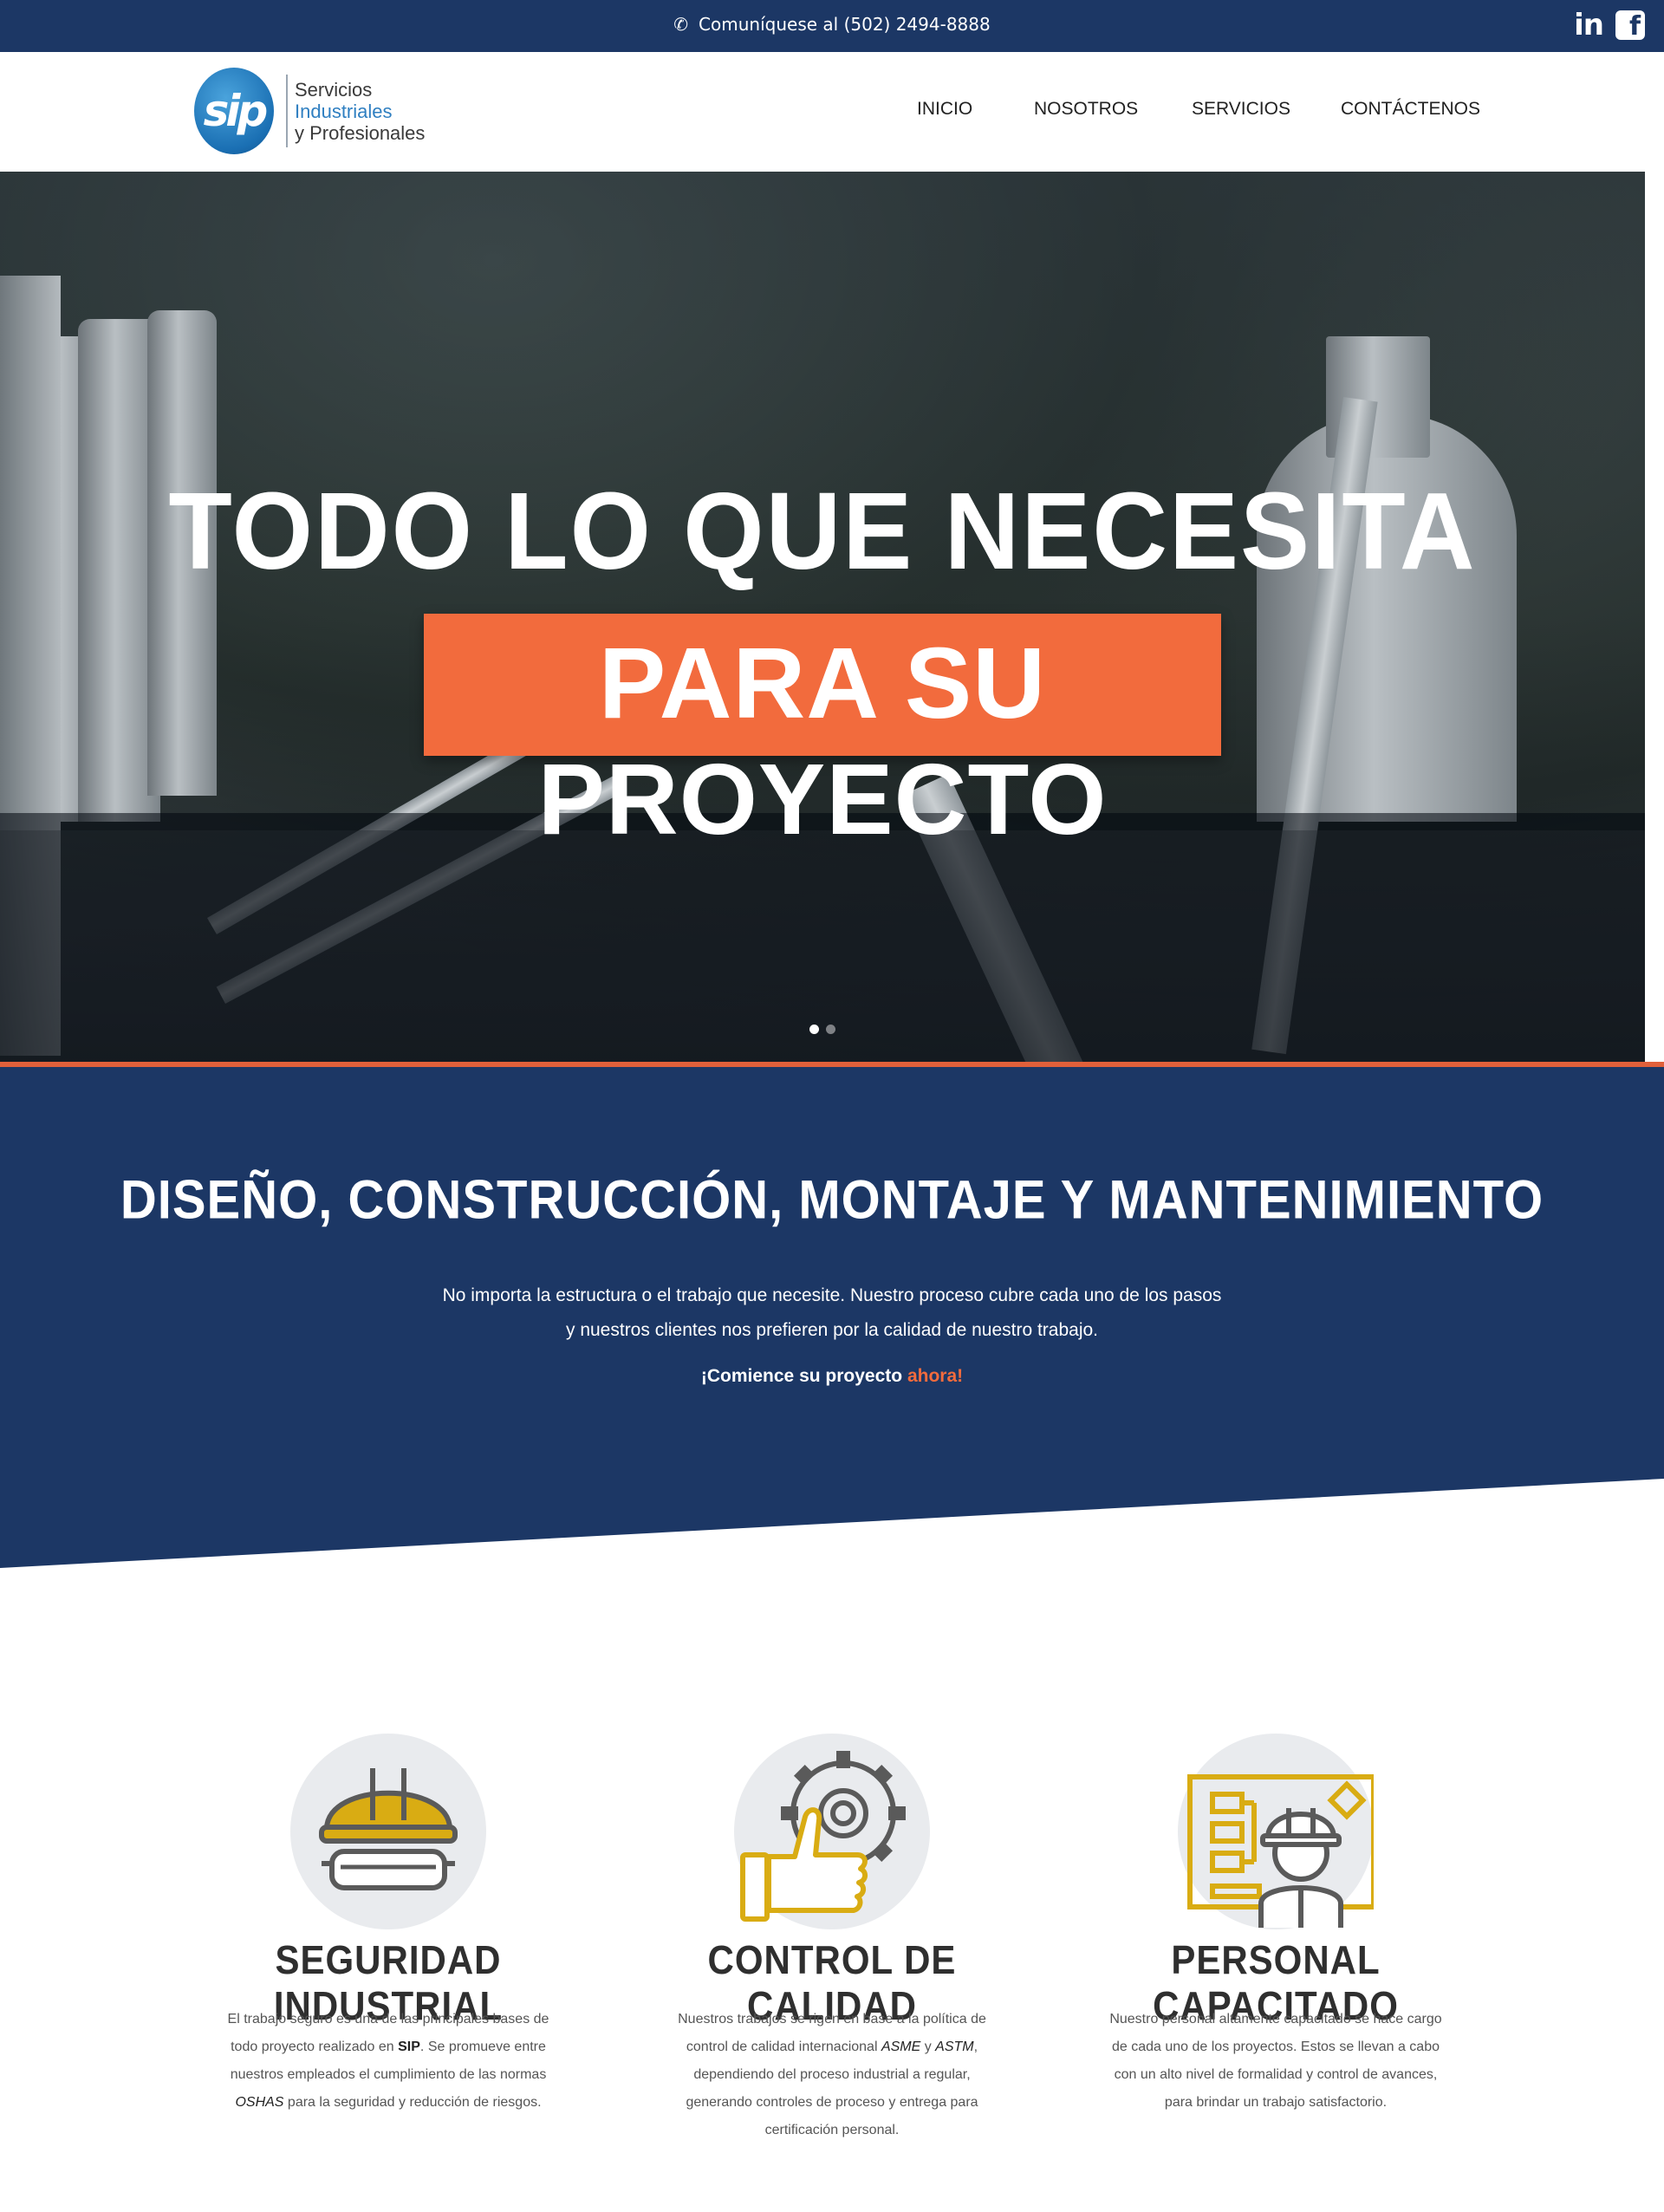 This screenshot has height=2212, width=1664. I want to click on top-bar: ✆ Comuníquese al (502) 2494-8888 in f, so click(832, 26).